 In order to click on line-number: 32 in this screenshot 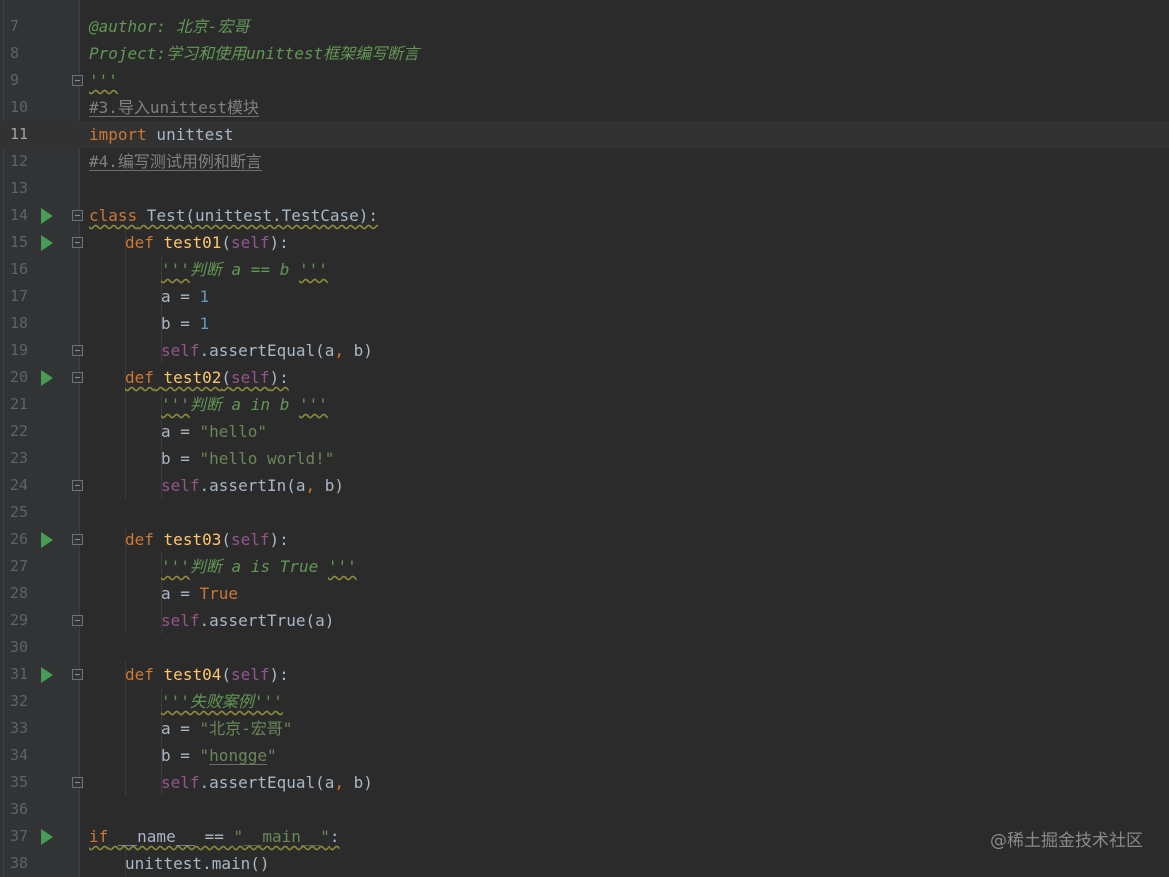, I will do `click(19, 701)`.